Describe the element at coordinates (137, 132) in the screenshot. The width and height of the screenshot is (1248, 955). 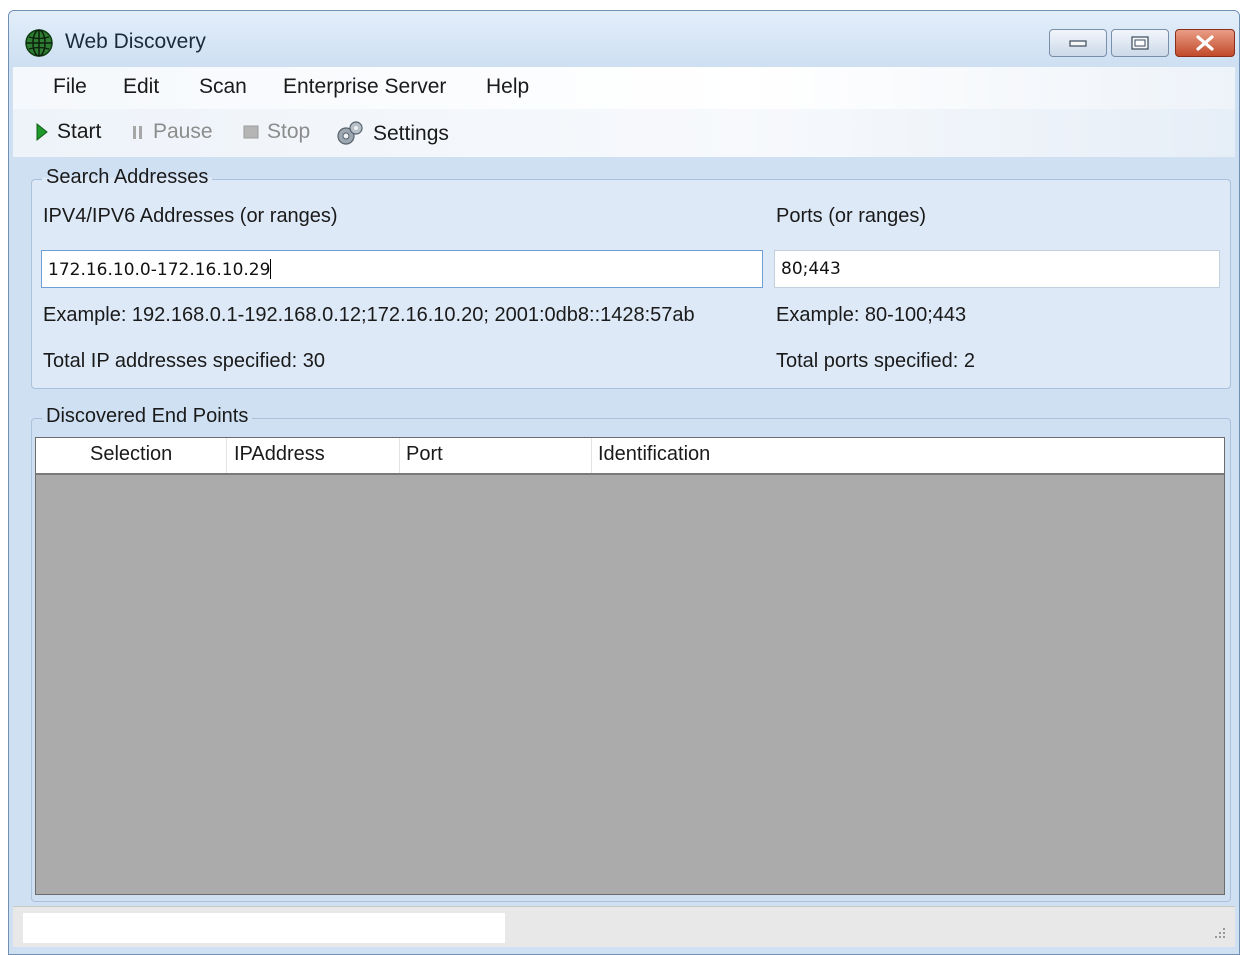
I see `pause-icon` at that location.